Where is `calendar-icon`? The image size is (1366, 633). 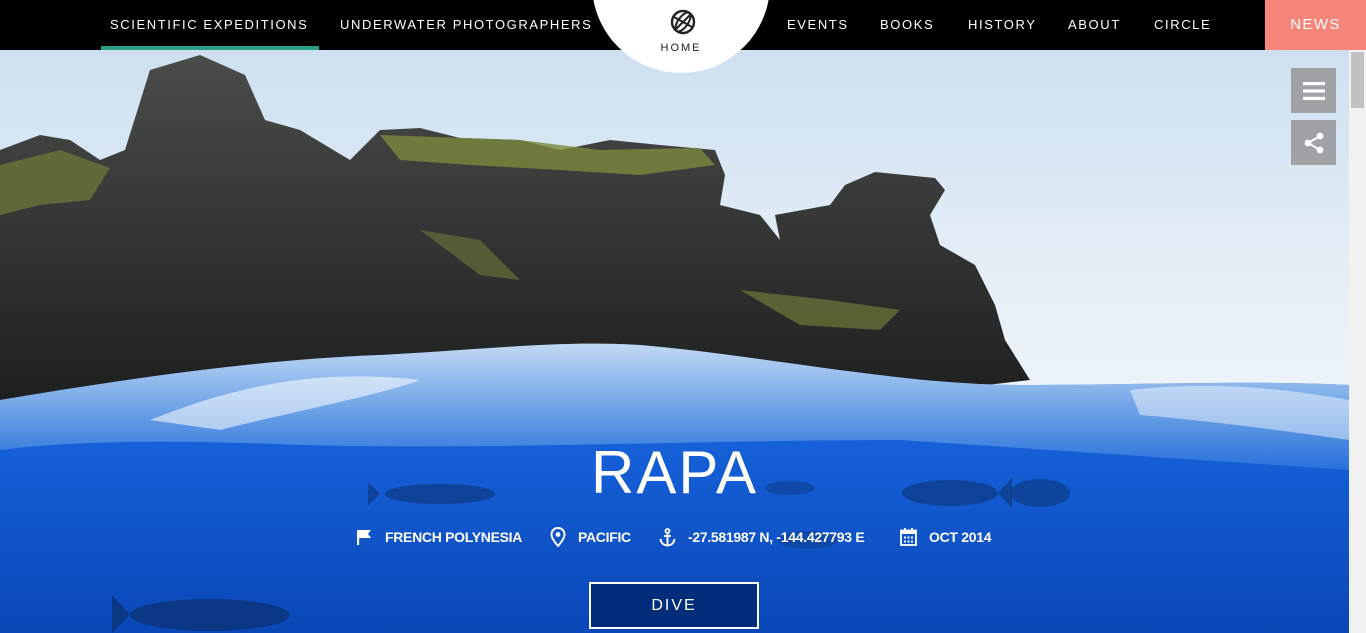
calendar-icon is located at coordinates (908, 537).